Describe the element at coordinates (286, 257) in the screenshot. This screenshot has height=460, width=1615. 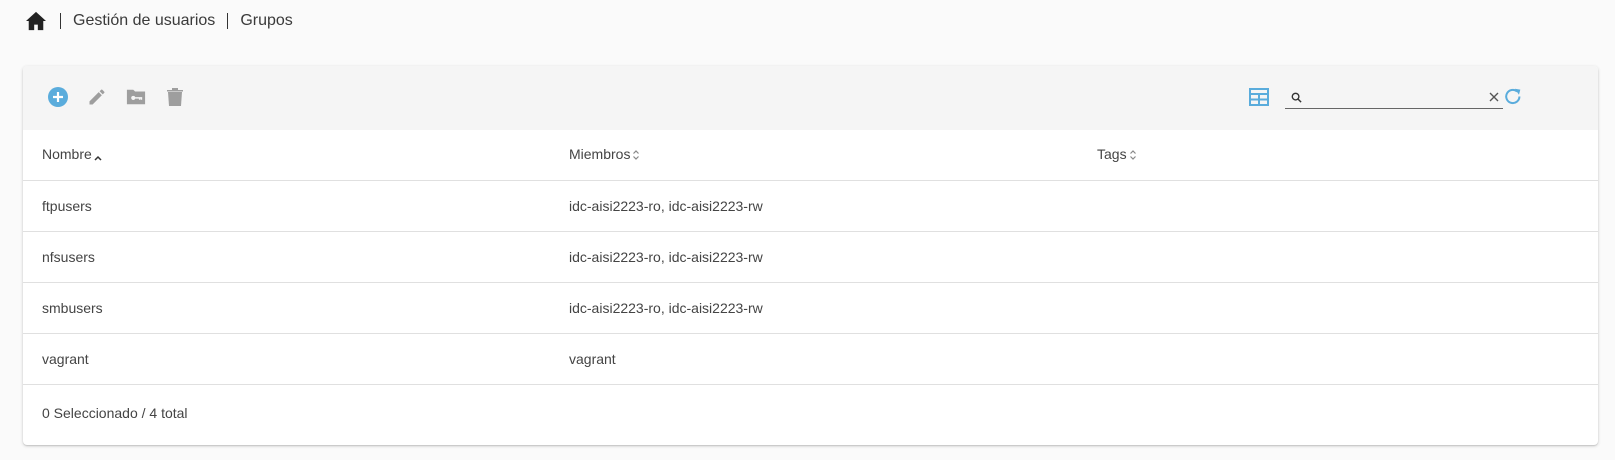
I see `cell-name: nfsusers` at that location.